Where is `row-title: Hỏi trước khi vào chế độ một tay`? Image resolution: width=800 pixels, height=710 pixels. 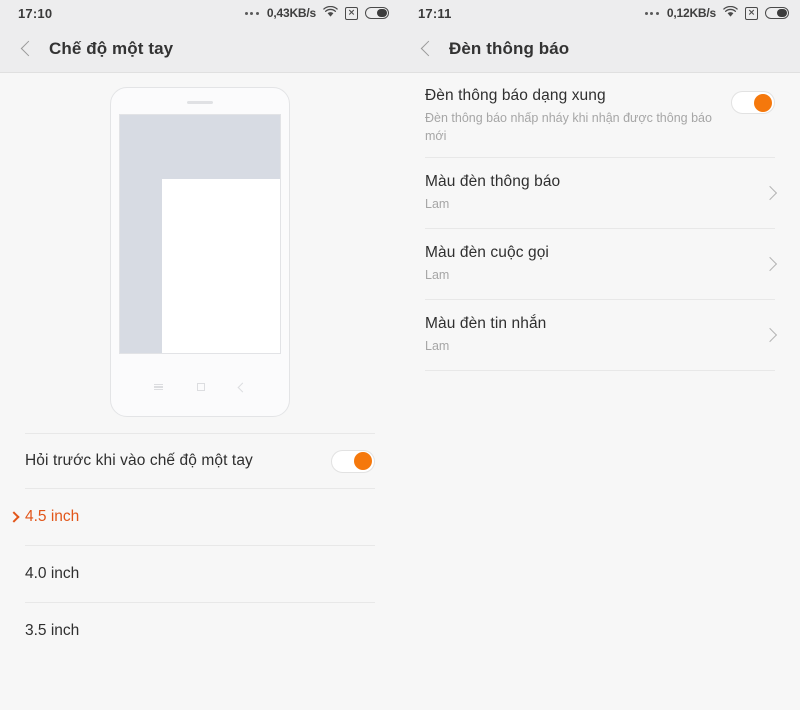 row-title: Hỏi trước khi vào chế độ một tay is located at coordinates (139, 460).